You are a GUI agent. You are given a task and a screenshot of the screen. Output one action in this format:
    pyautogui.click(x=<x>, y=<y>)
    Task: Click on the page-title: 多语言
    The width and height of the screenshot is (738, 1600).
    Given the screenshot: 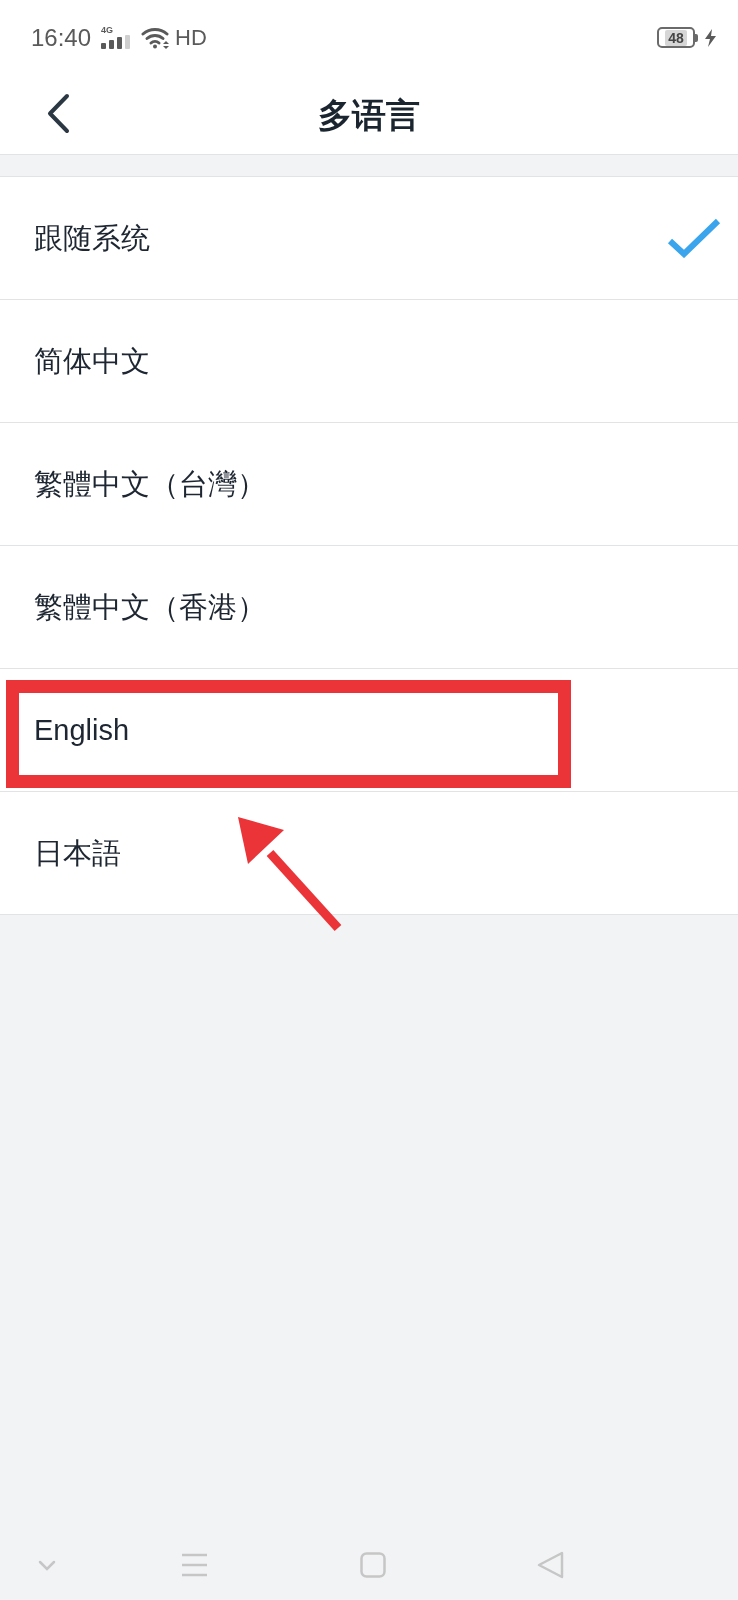 What is the action you would take?
    pyautogui.click(x=369, y=114)
    